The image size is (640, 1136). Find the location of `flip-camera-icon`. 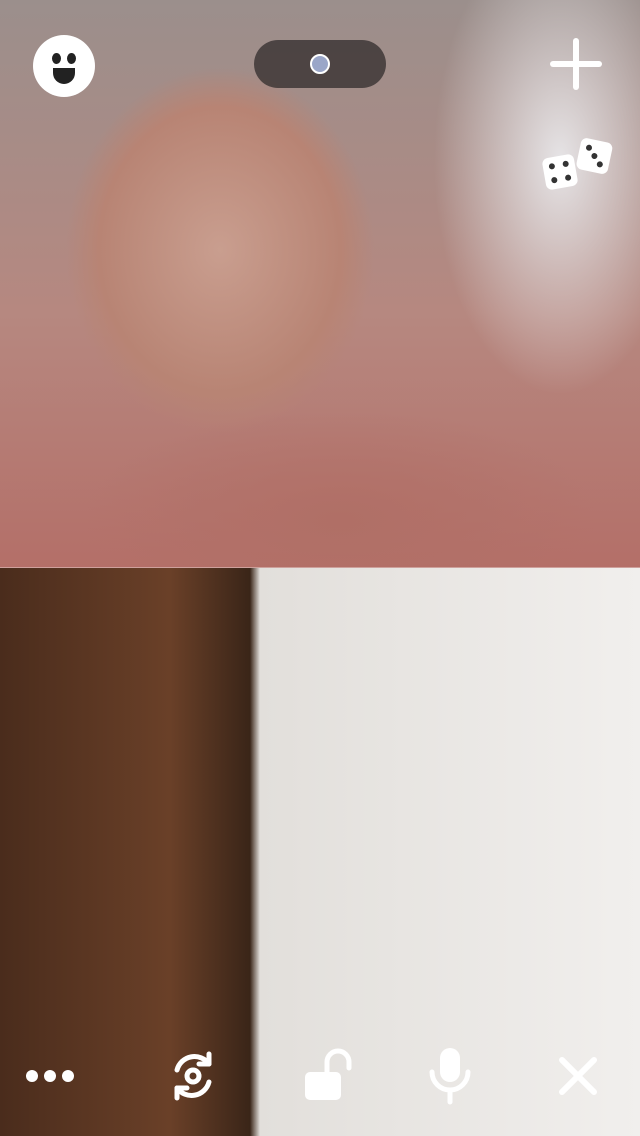

flip-camera-icon is located at coordinates (193, 1076).